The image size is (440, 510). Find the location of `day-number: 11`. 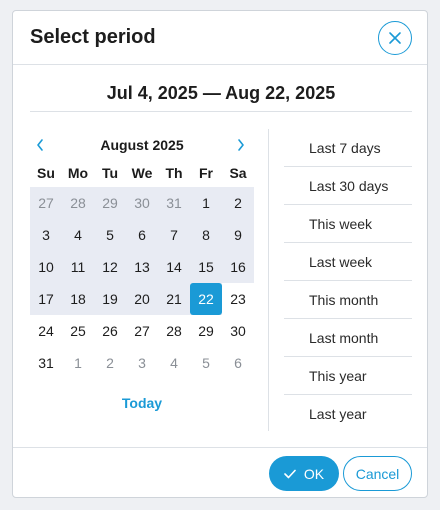

day-number: 11 is located at coordinates (78, 267).